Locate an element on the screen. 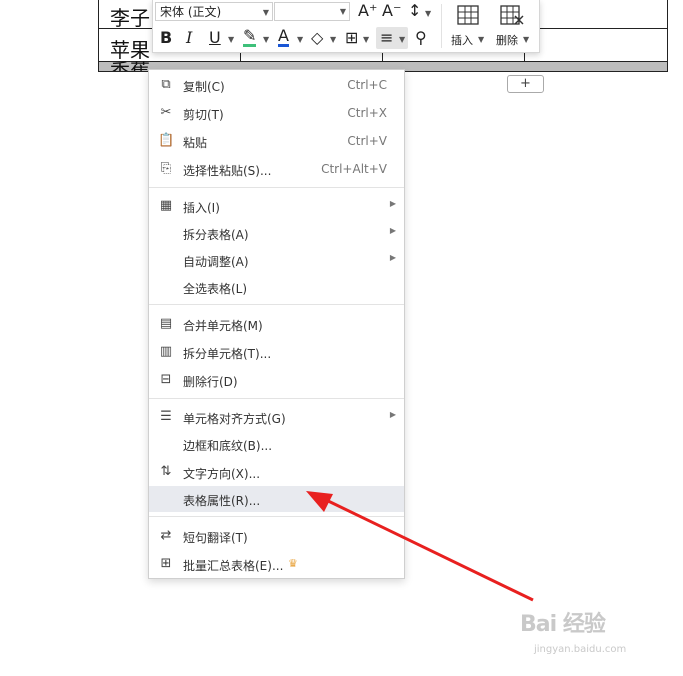 The height and width of the screenshot is (676, 683). menu-item-cell-alignment: ☰ 单元格对齐方式(G) ▶ is located at coordinates (276, 417).